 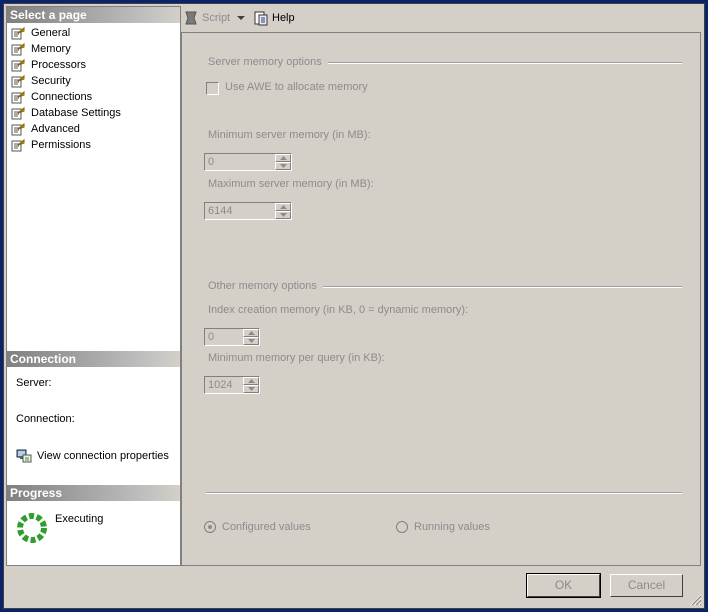 What do you see at coordinates (452, 527) in the screenshot?
I see `running-values-label: Running values` at bounding box center [452, 527].